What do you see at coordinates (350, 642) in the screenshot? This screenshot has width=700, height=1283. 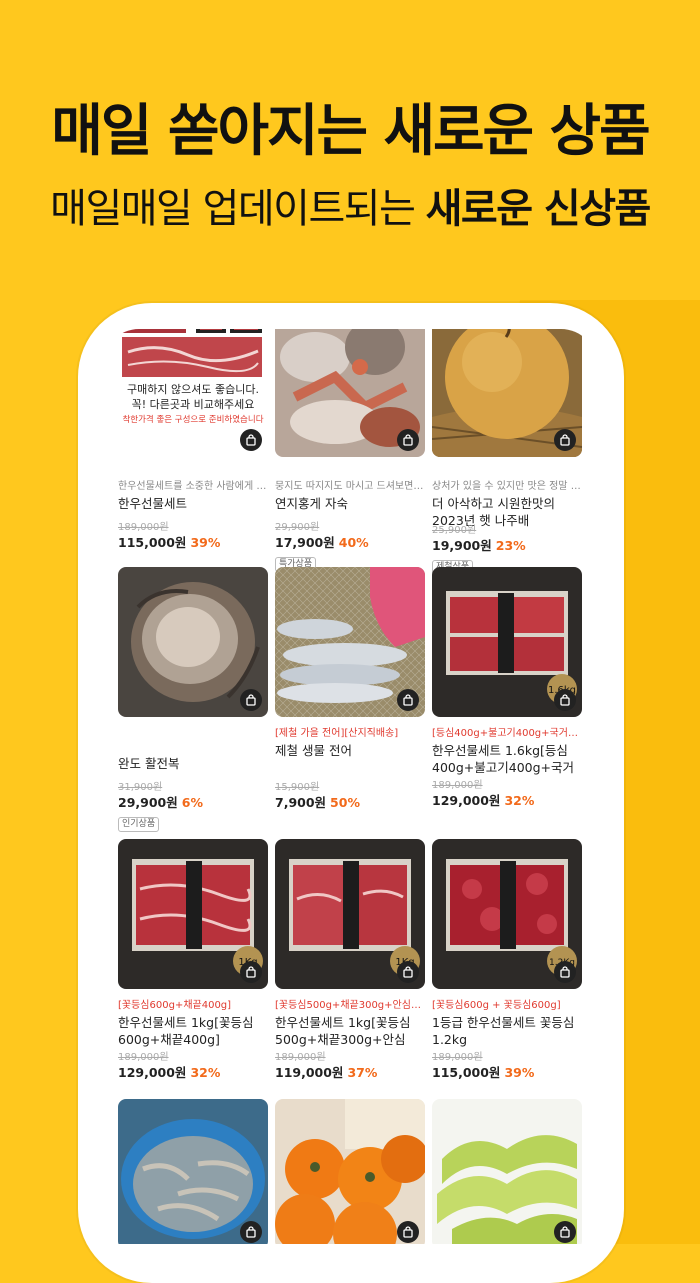 I see `product-image-gizzard-shad` at bounding box center [350, 642].